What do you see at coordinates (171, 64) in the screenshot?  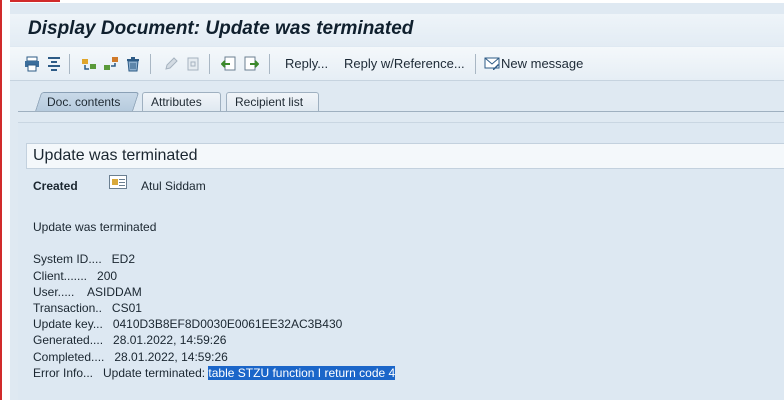 I see `edit-icon` at bounding box center [171, 64].